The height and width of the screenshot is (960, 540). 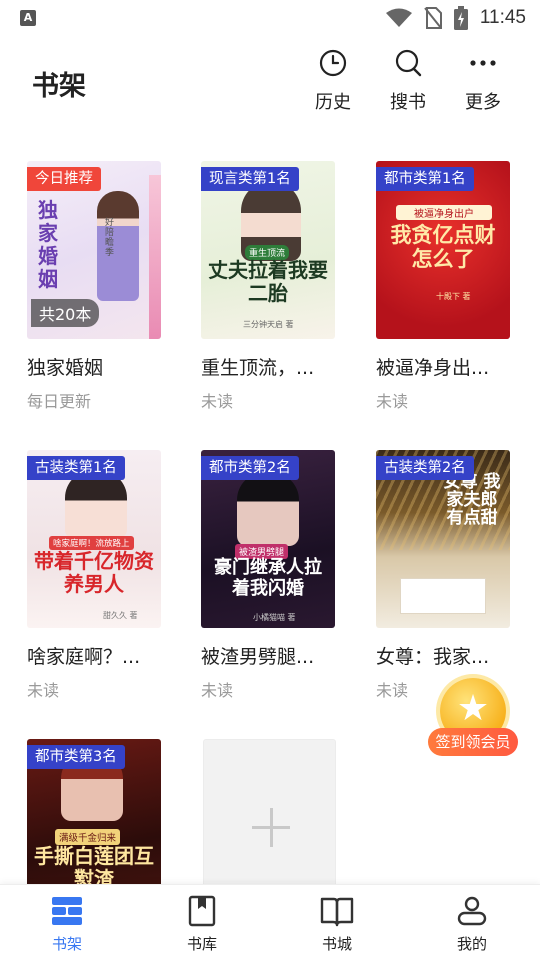 I want to click on book-badge: 都市类第2名, so click(x=250, y=468).